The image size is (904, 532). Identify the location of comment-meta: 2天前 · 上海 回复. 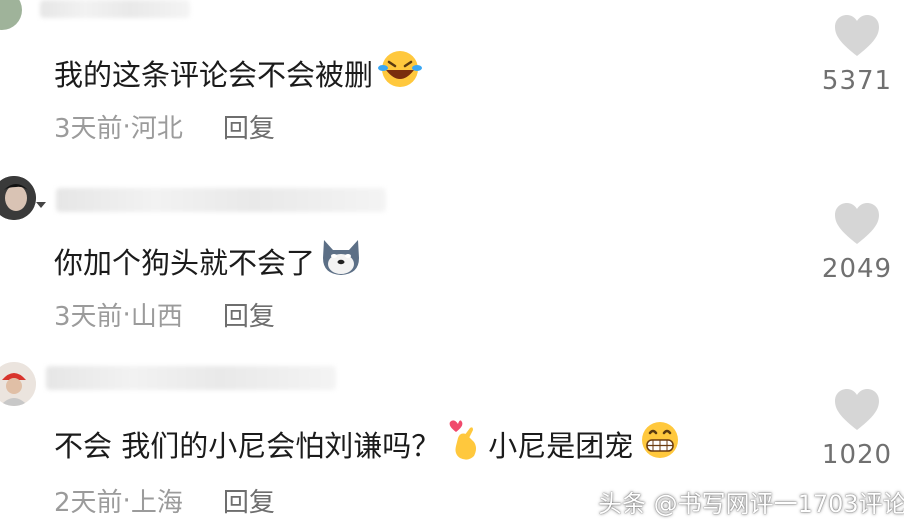
(164, 500).